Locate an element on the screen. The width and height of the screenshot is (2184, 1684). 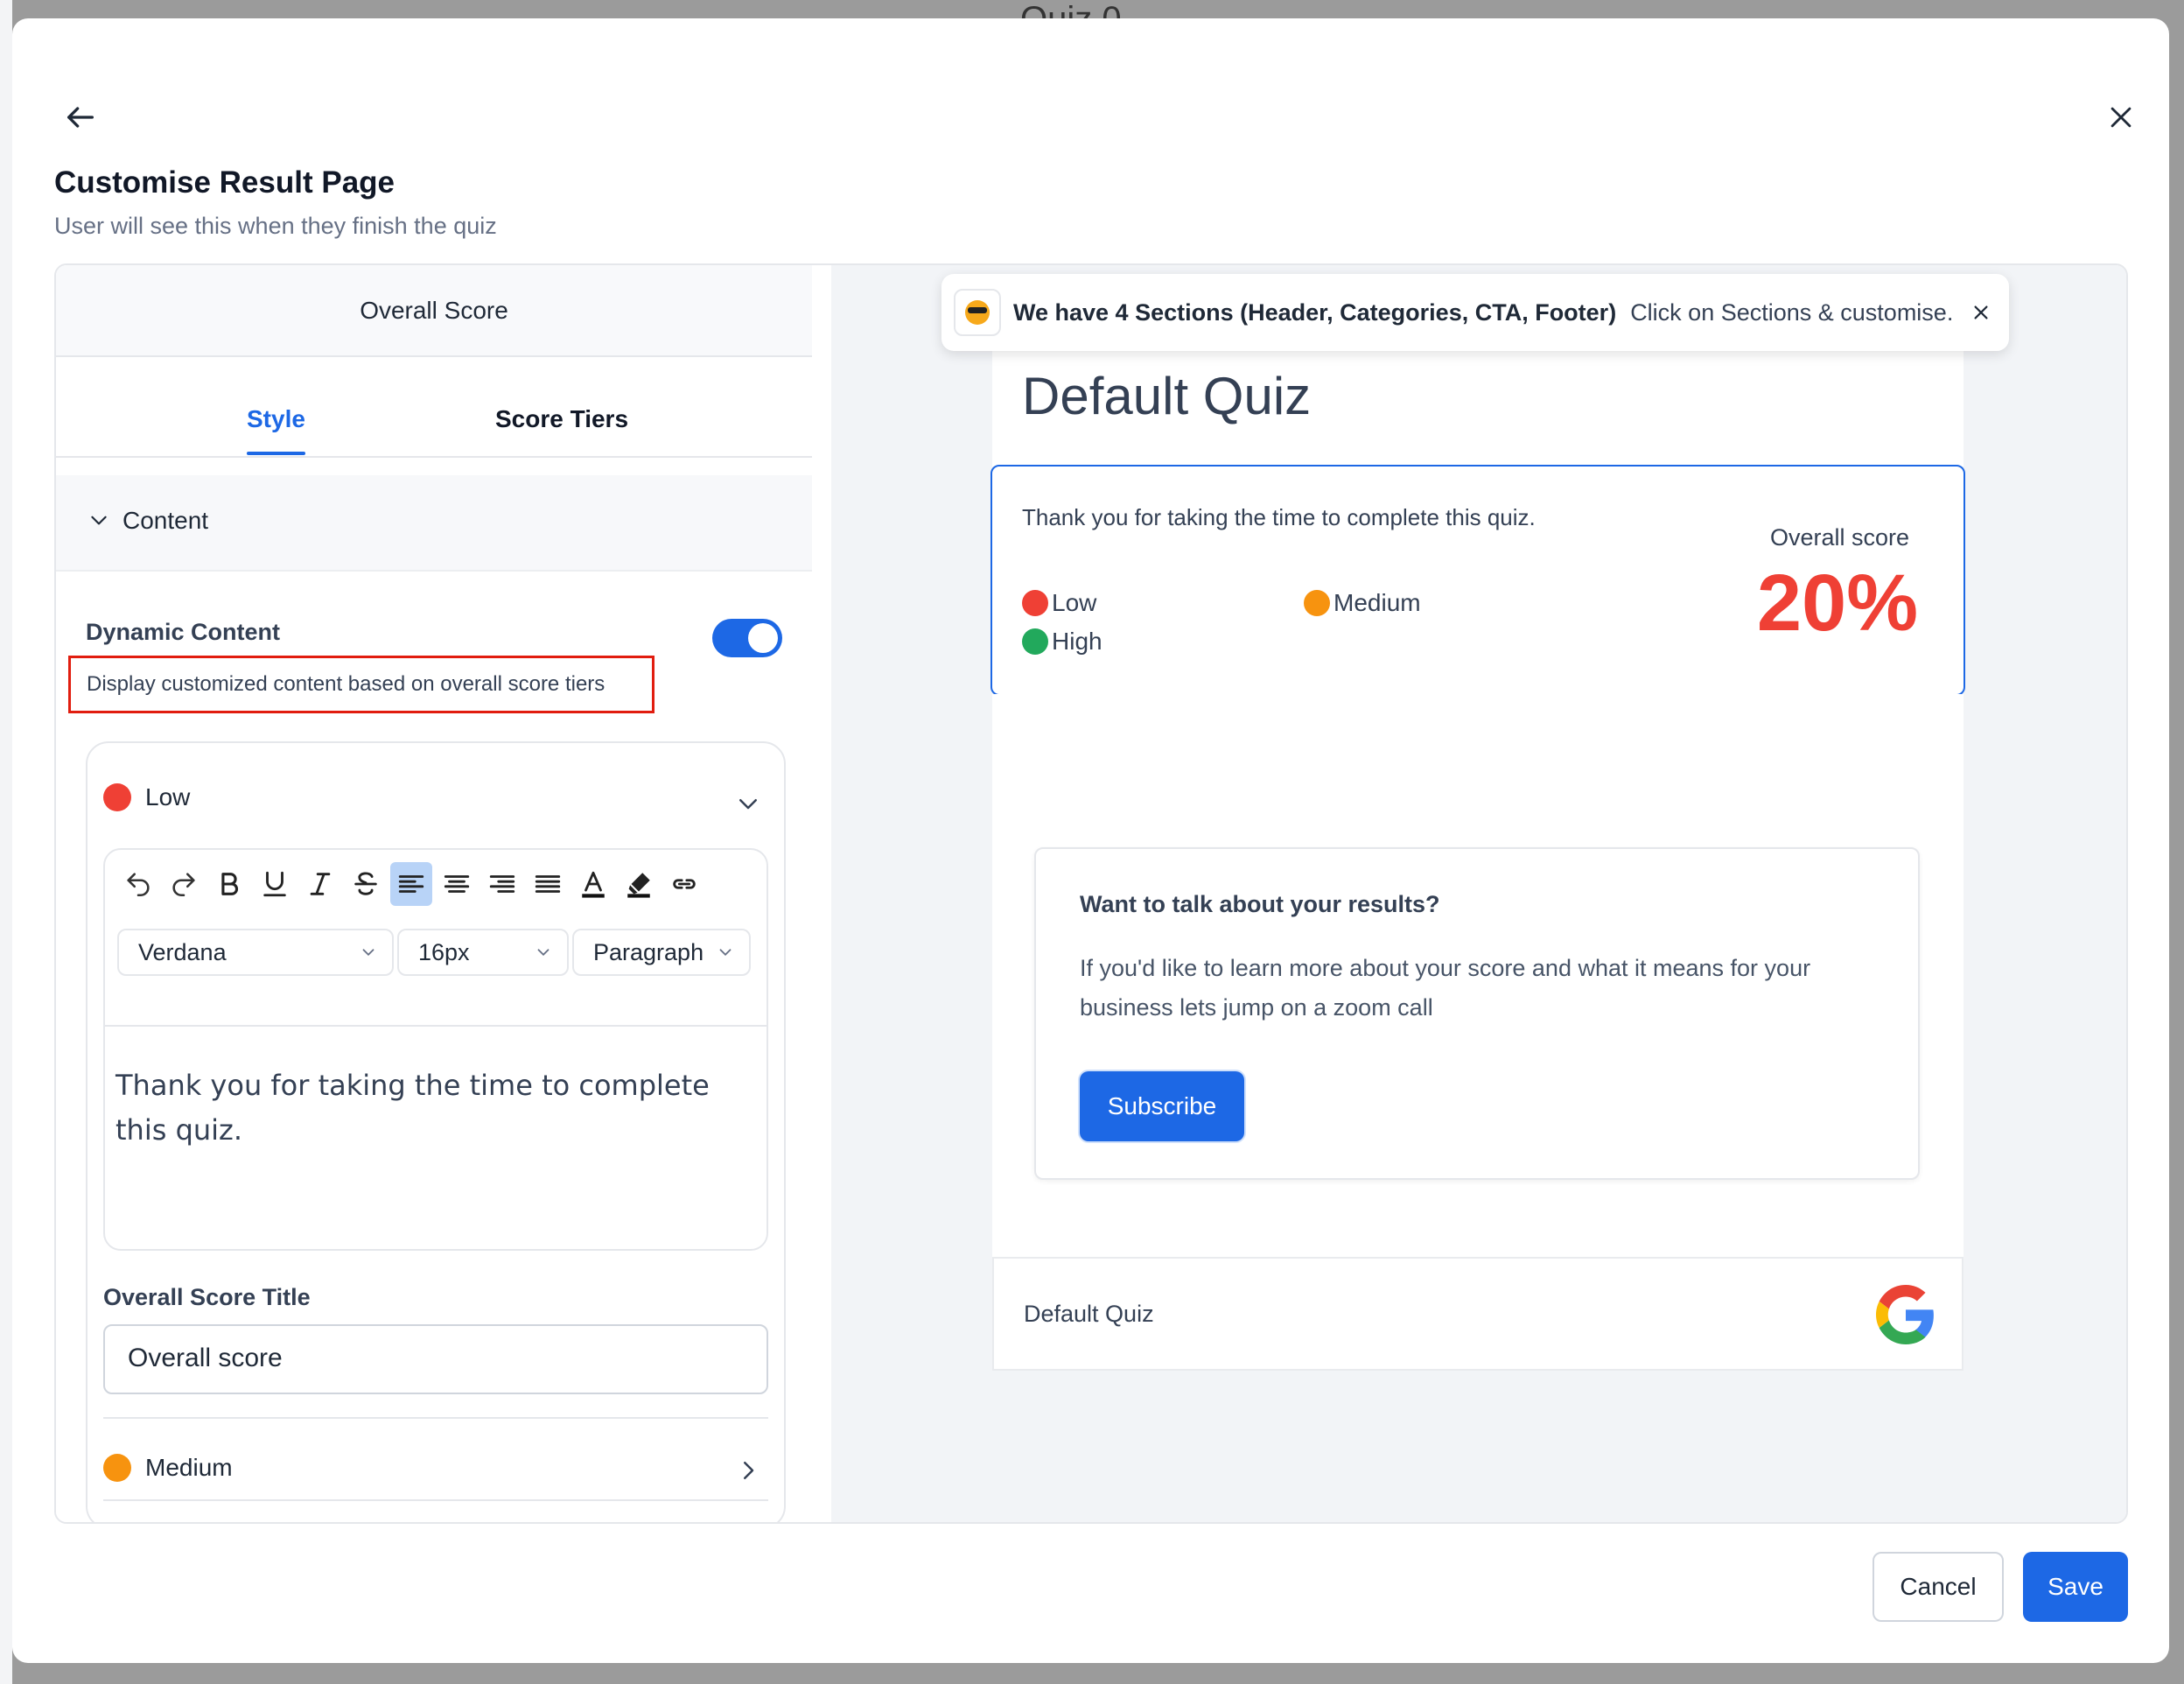
cancel-button: Cancel is located at coordinates (1938, 1587).